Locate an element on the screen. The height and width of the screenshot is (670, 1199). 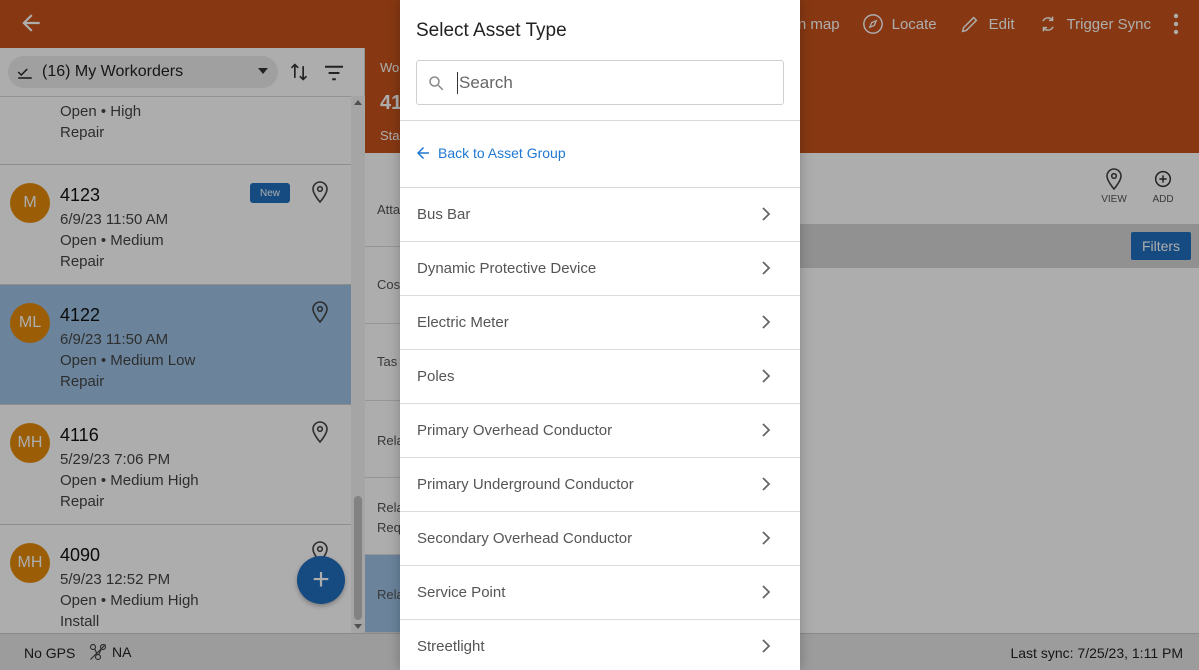
asset-type-label: Primary Overhead Conductor is located at coordinates (515, 430).